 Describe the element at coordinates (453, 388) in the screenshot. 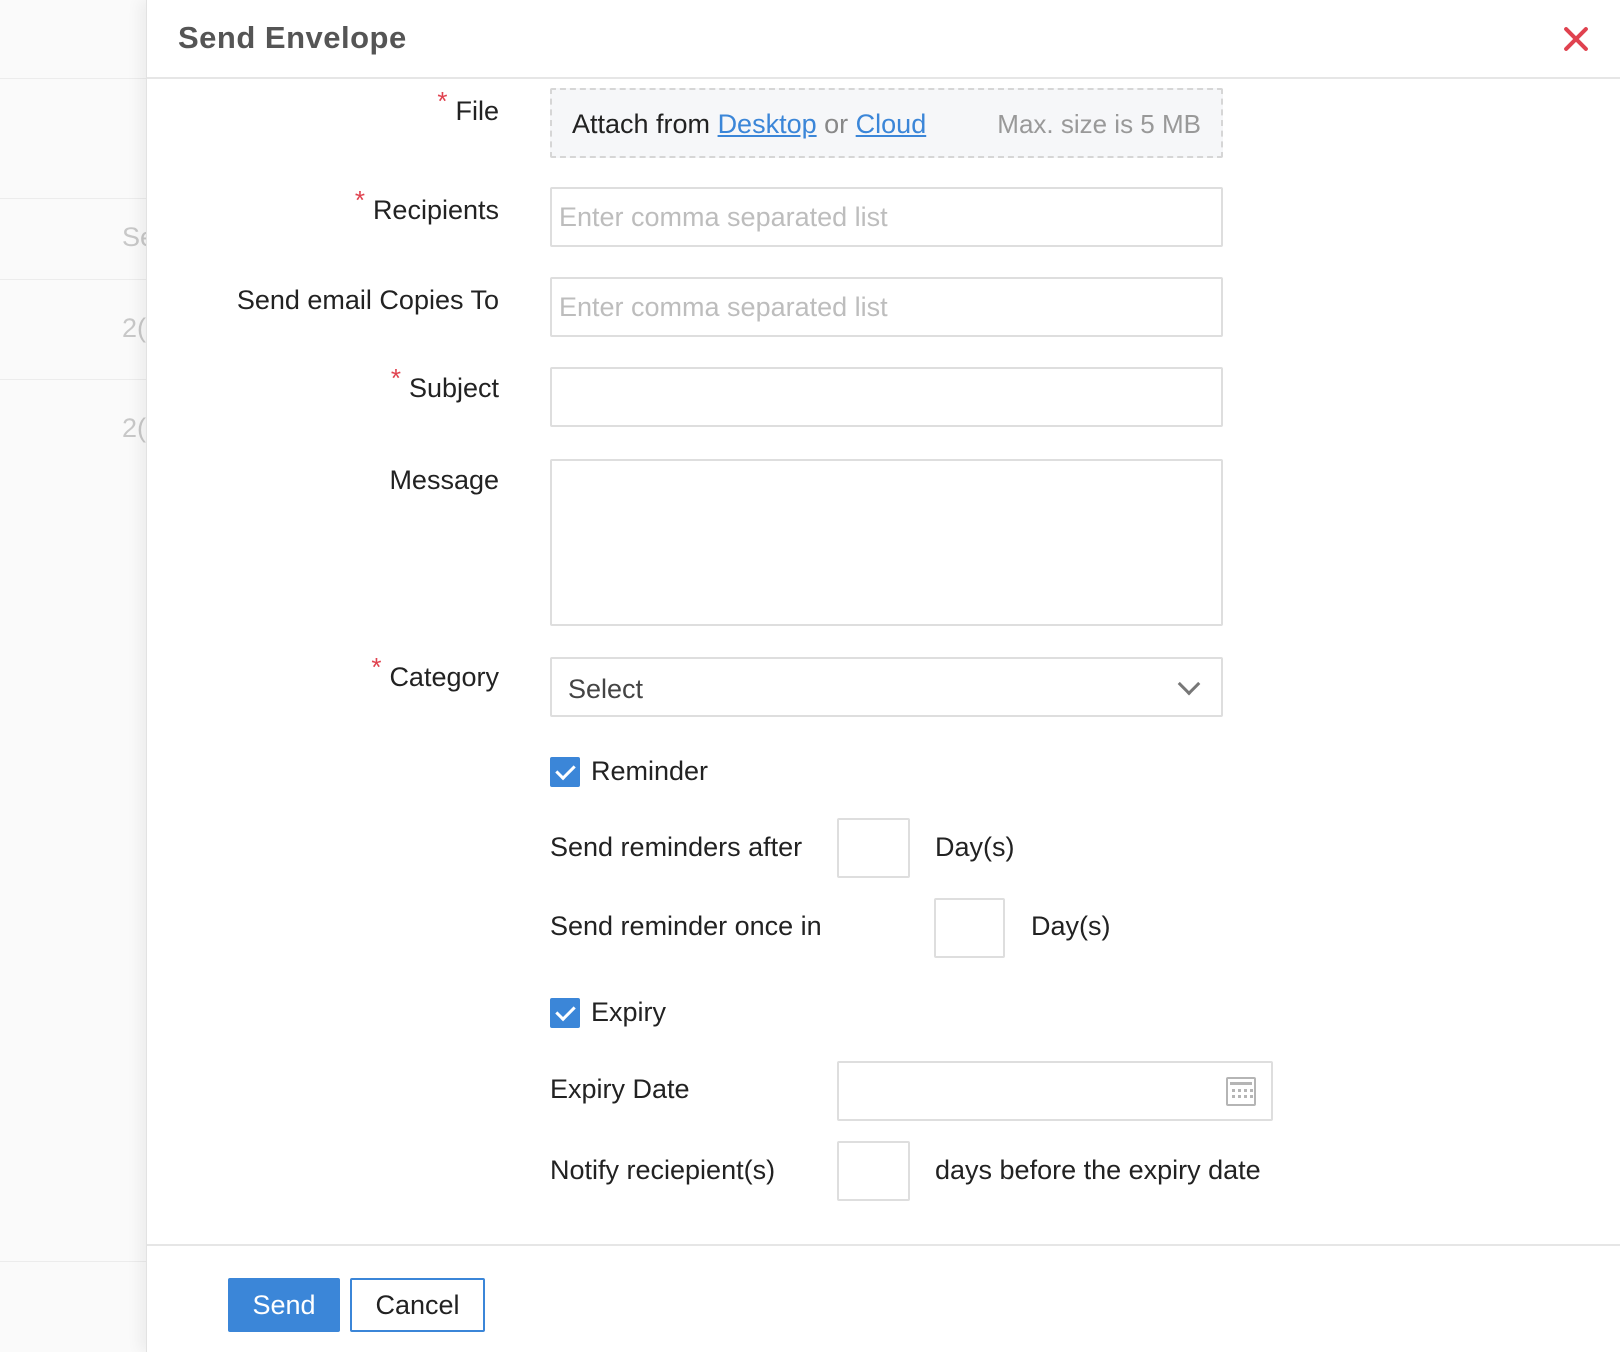

I see `subject-label-text: Subject` at that location.